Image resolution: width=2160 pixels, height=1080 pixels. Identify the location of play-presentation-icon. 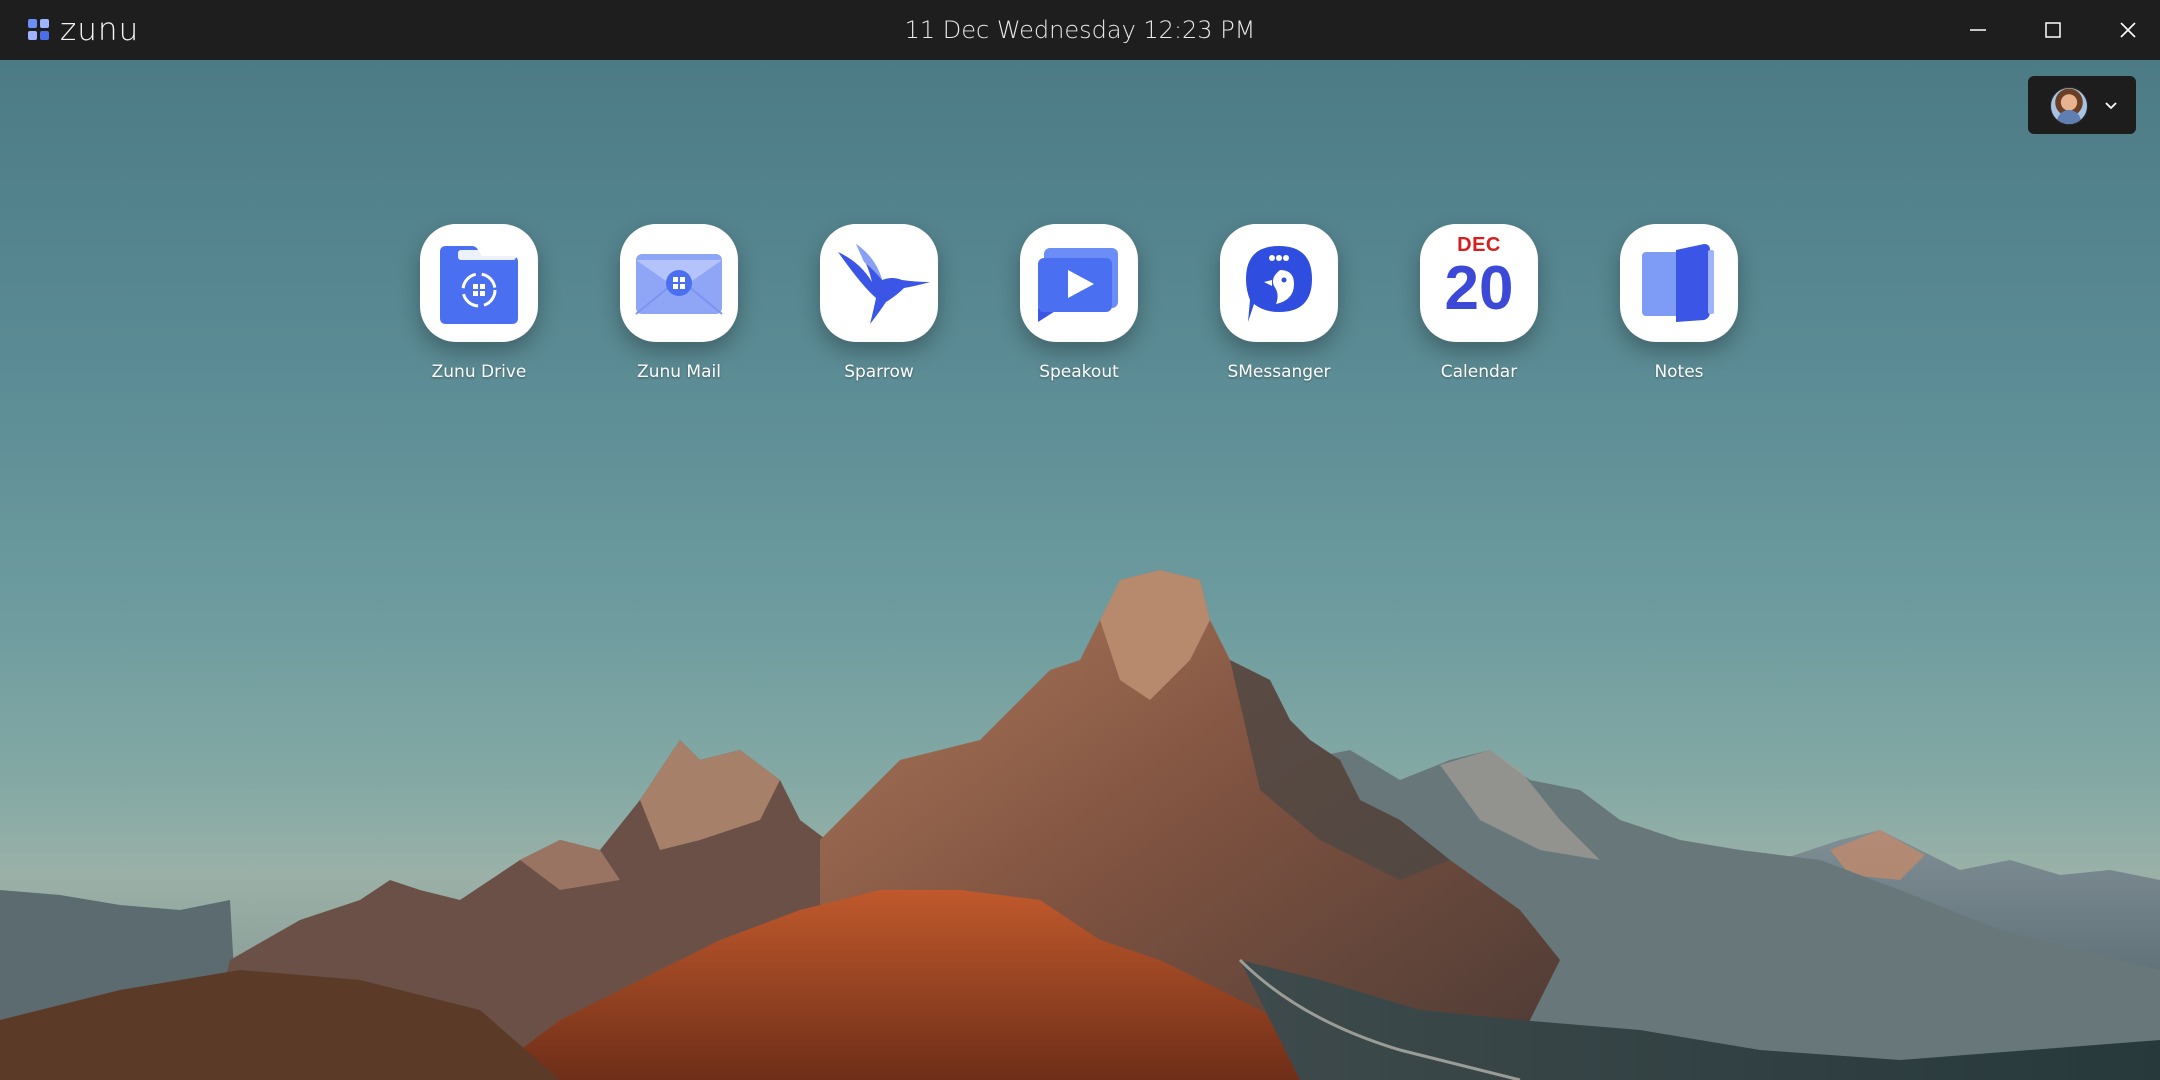
(1079, 283).